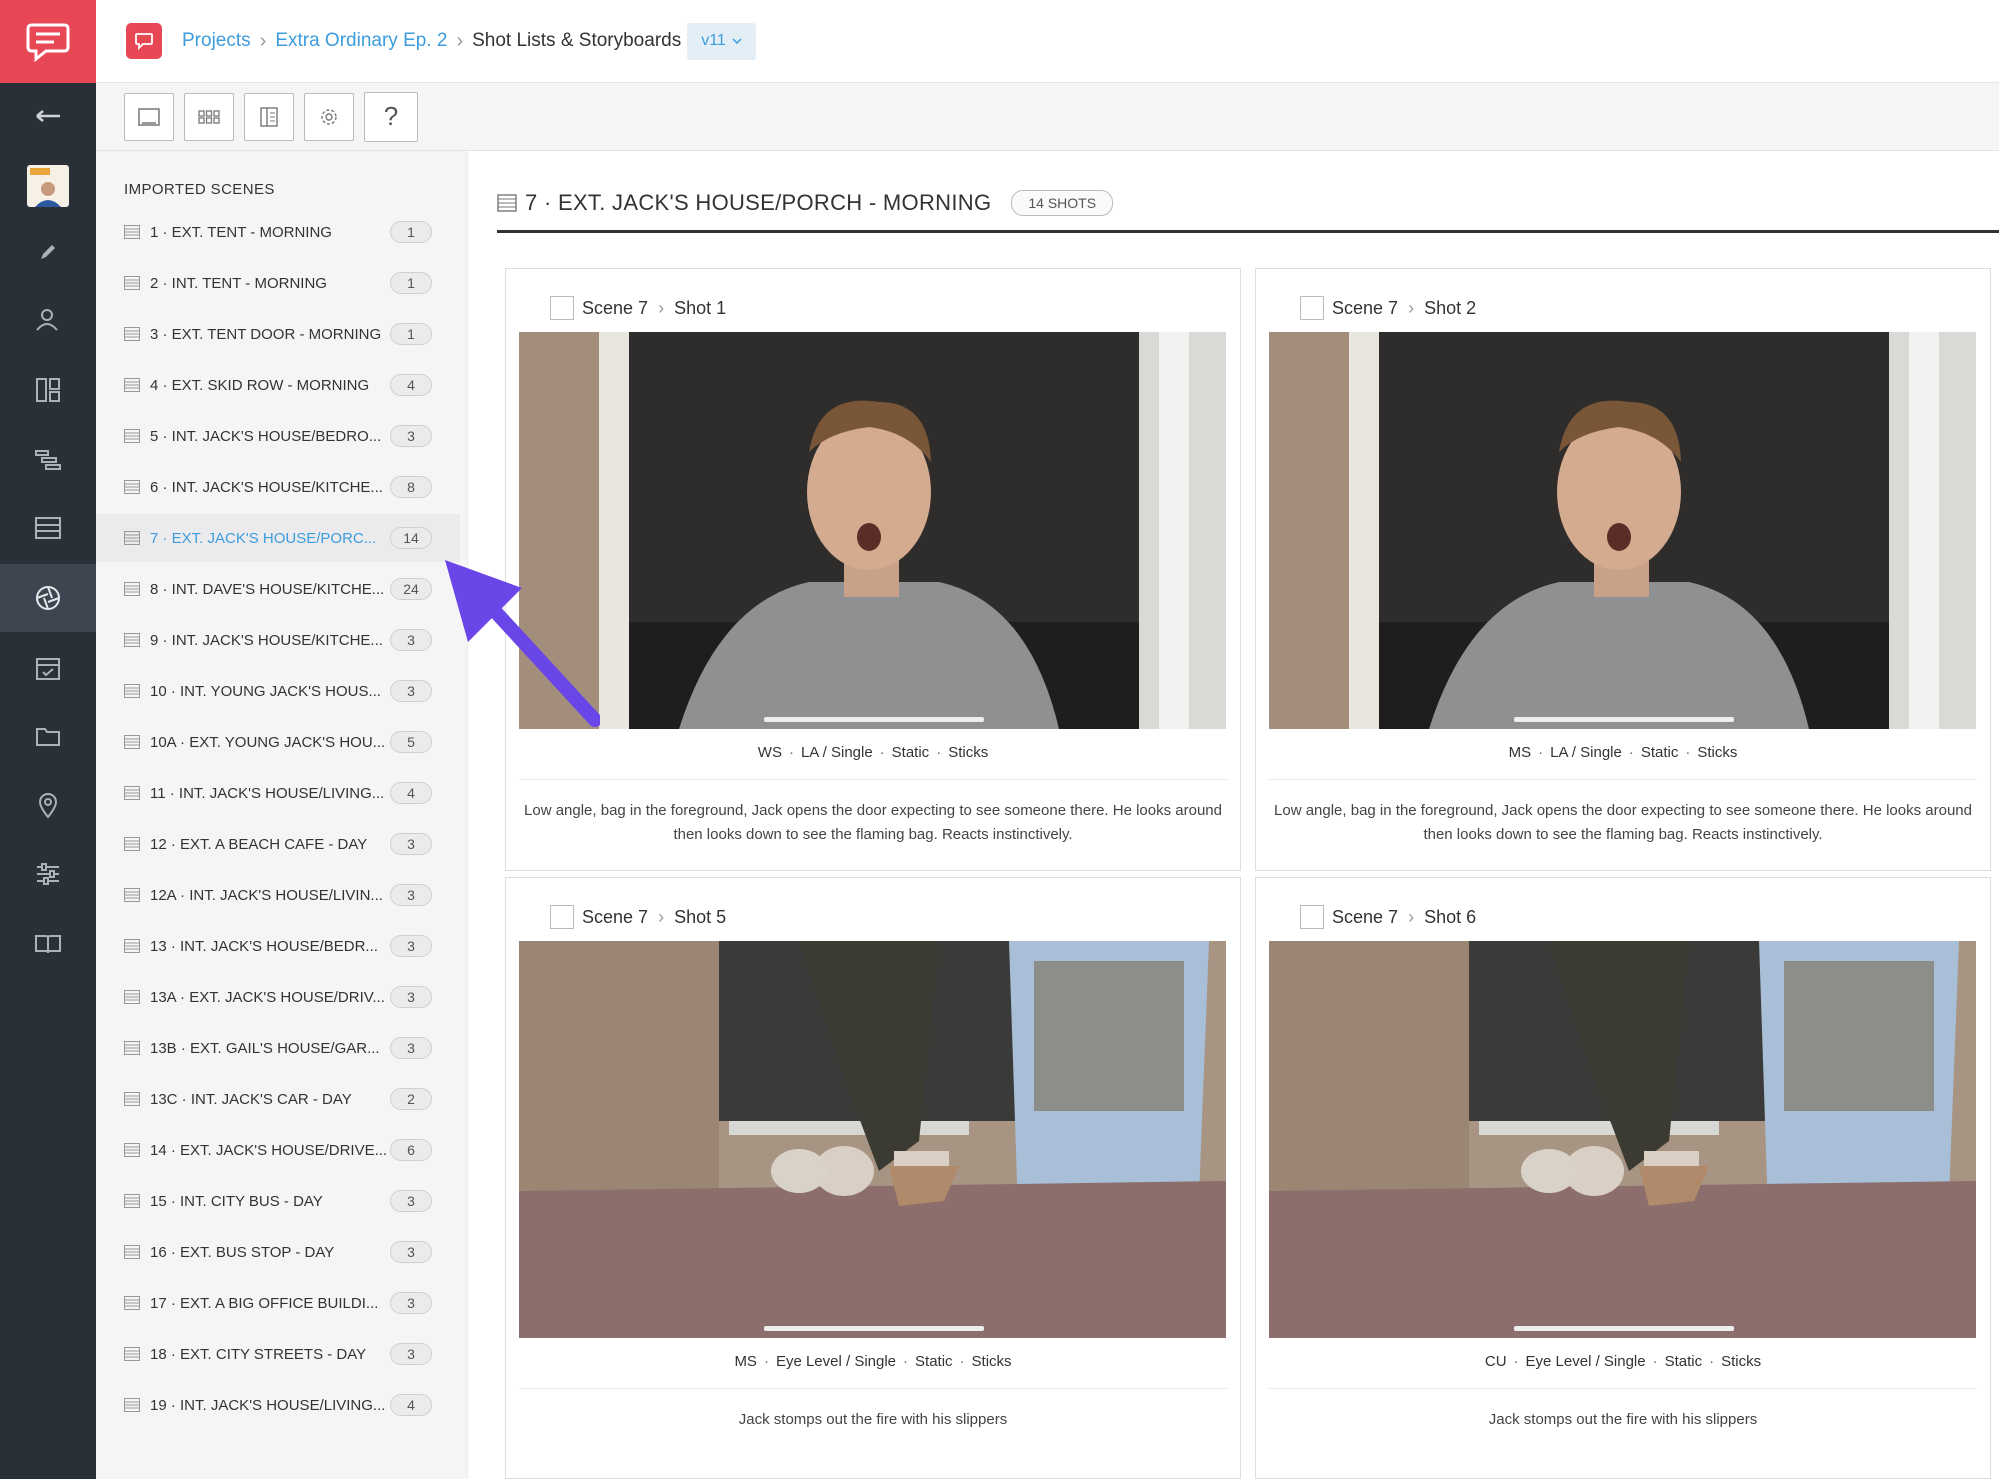  What do you see at coordinates (278, 1150) in the screenshot?
I see `scene-item: 14 · EXT. JACK'S HOUSE/DRIVE... 6` at bounding box center [278, 1150].